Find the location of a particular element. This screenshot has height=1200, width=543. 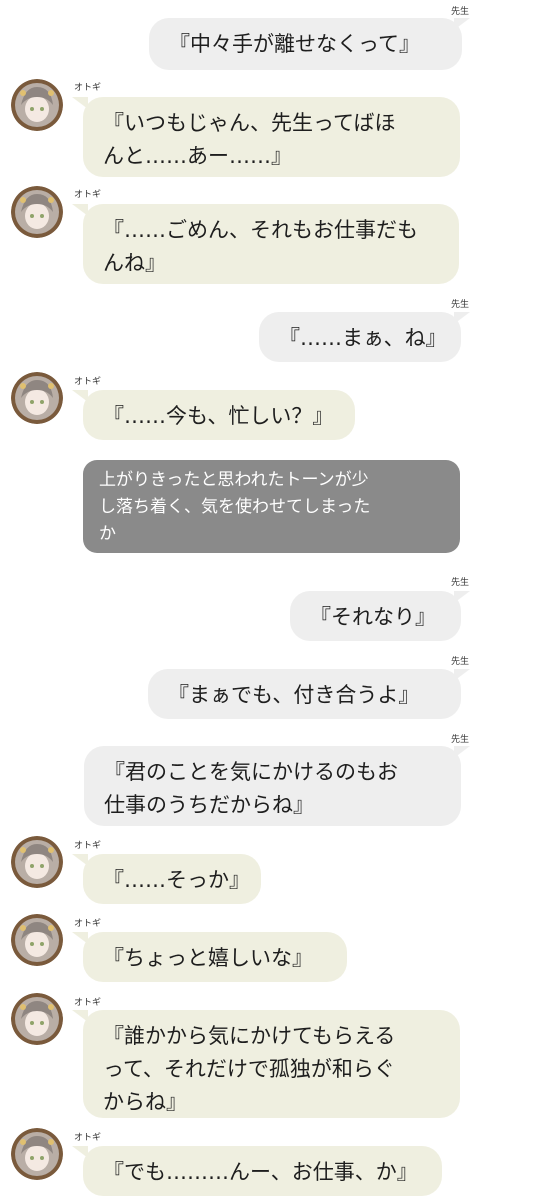

message-bubble-teacher: 『君のことを気にかけるのもお 仕事のうちだからね』 is located at coordinates (272, 786).